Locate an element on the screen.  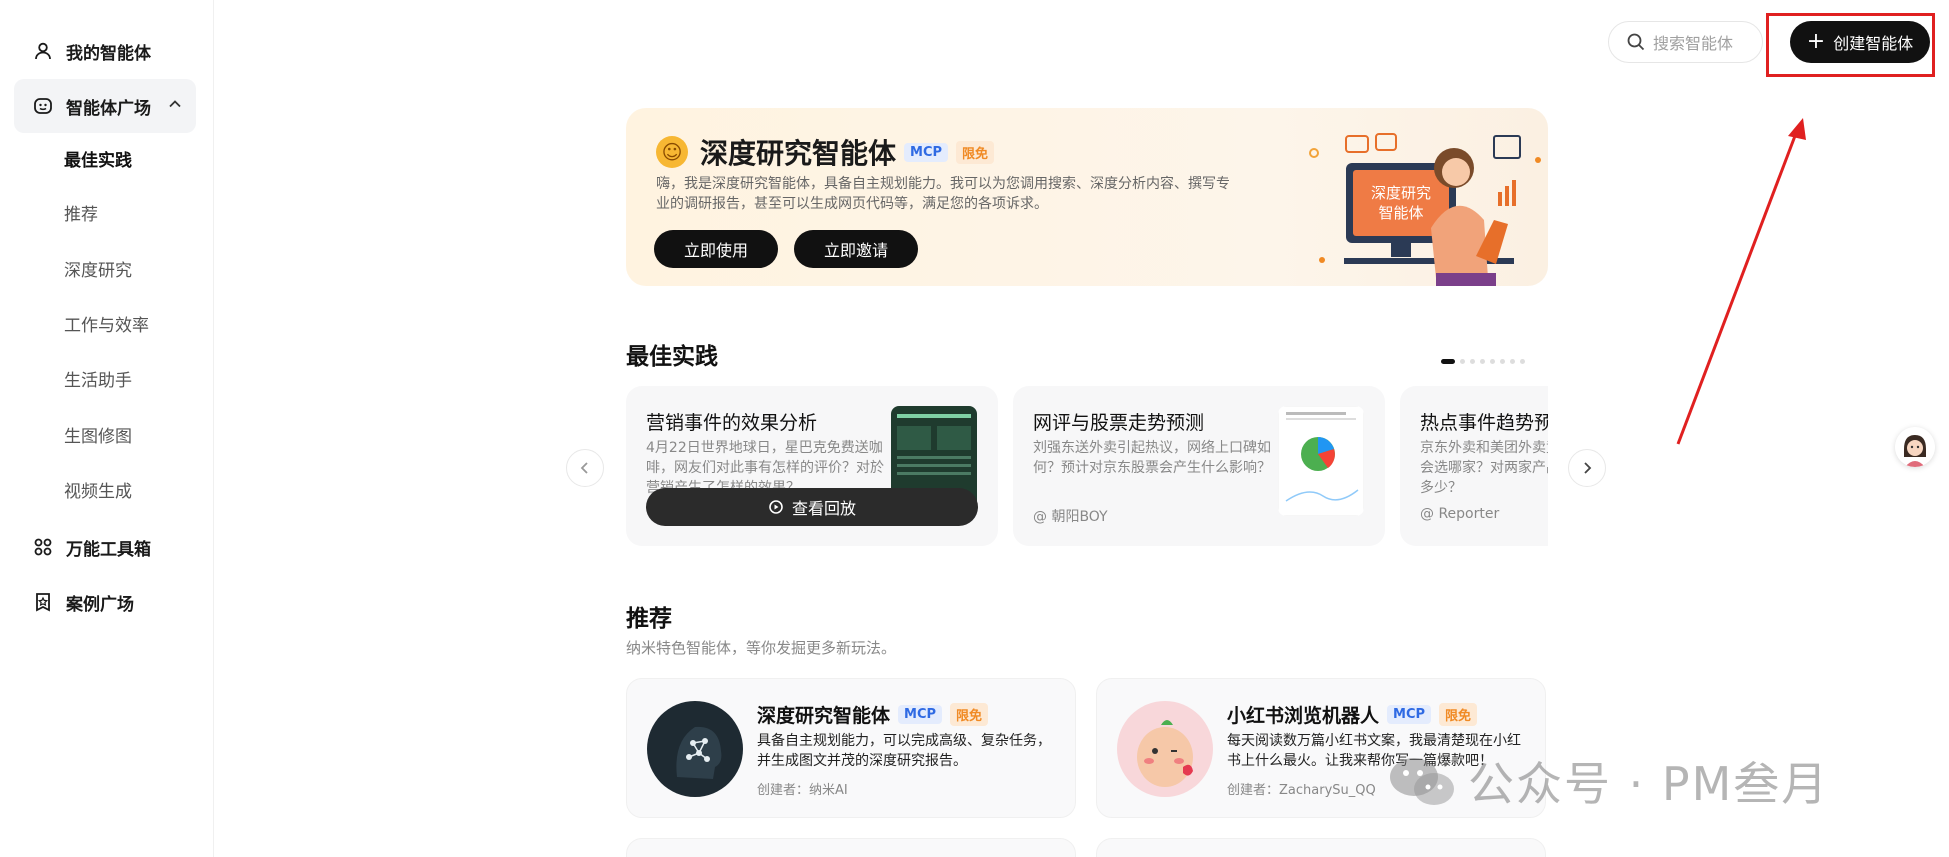
watermark: 公众号 · PM叁月 is located at coordinates (1608, 781).